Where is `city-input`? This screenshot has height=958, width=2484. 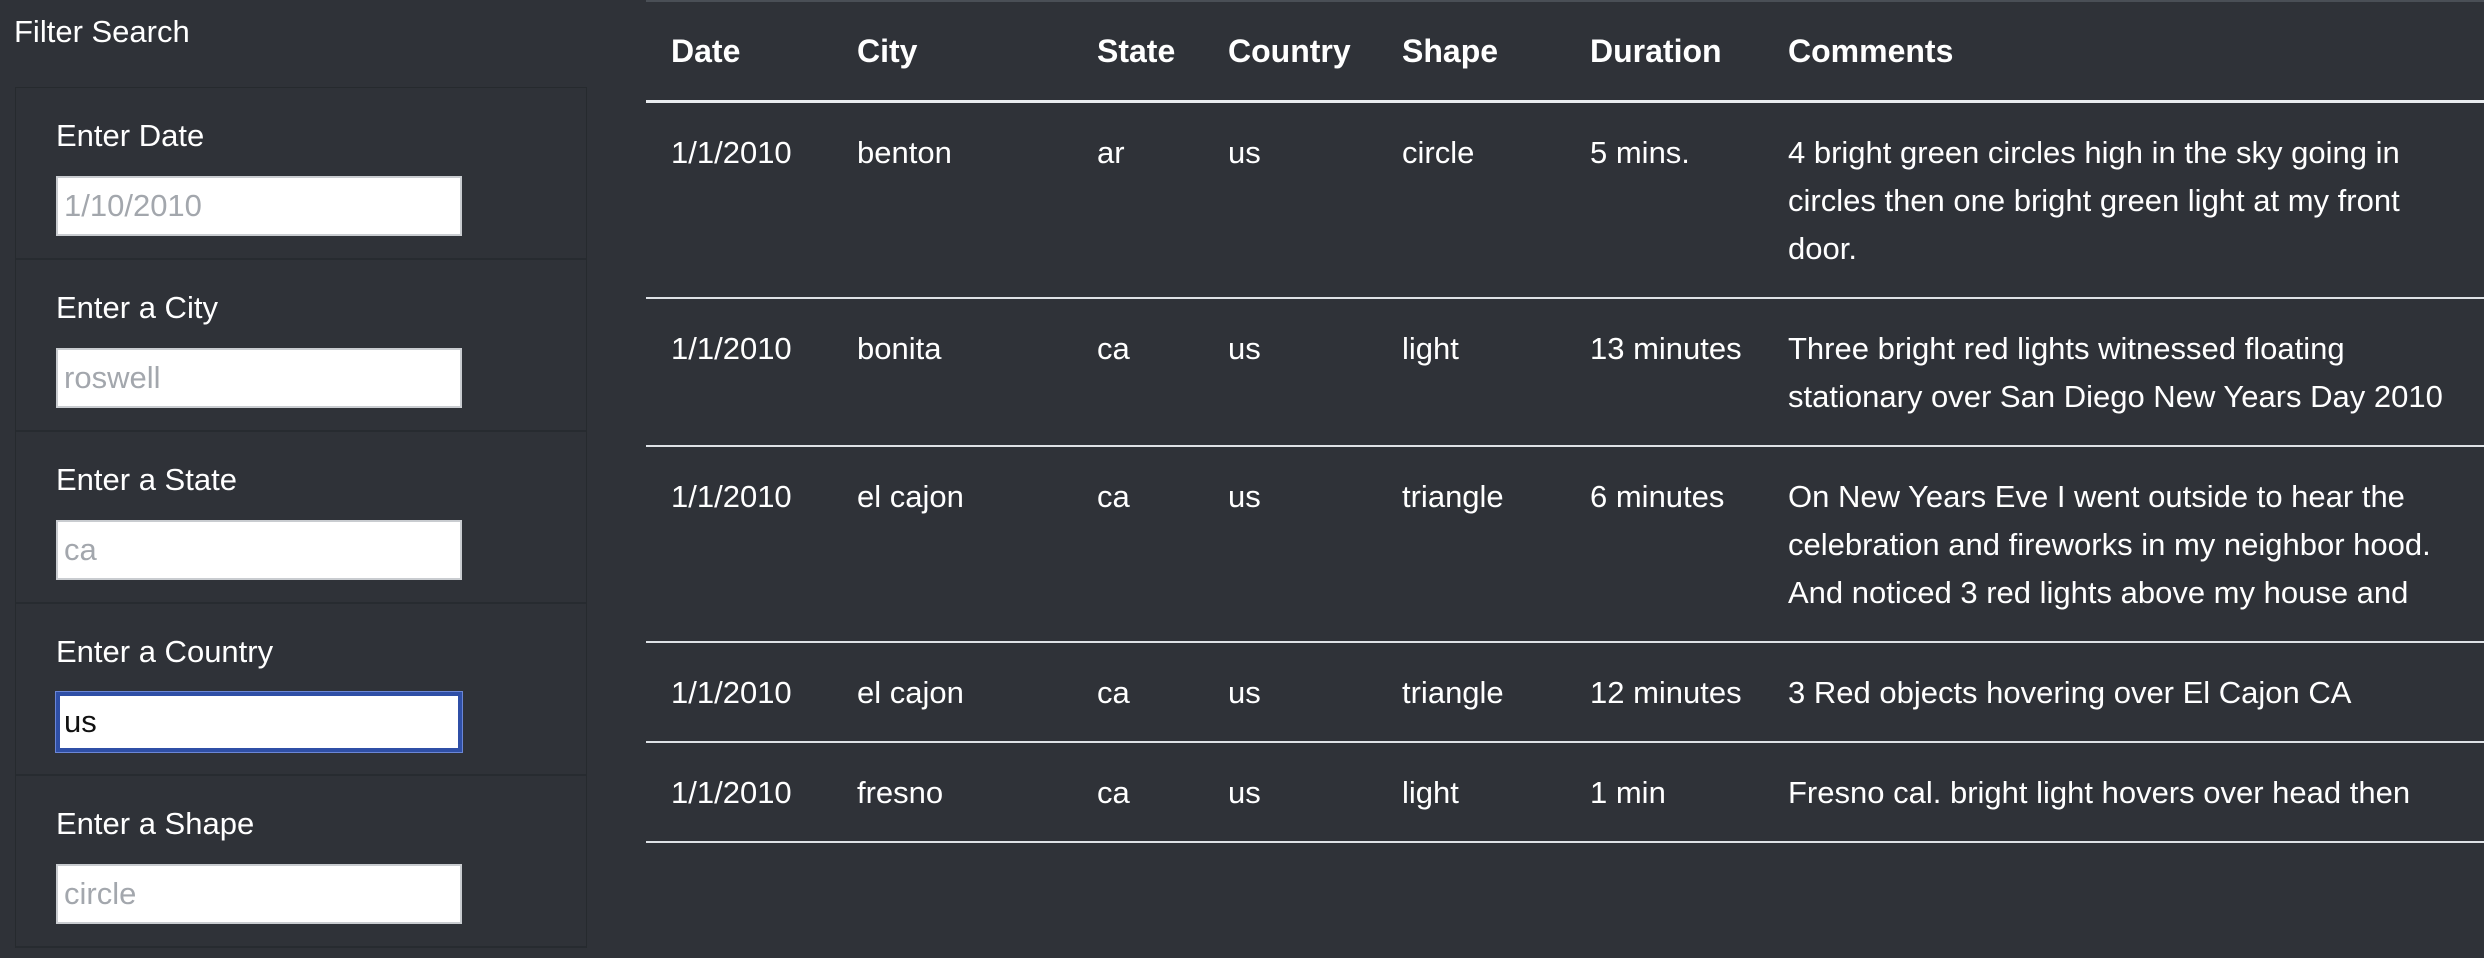
city-input is located at coordinates (259, 378).